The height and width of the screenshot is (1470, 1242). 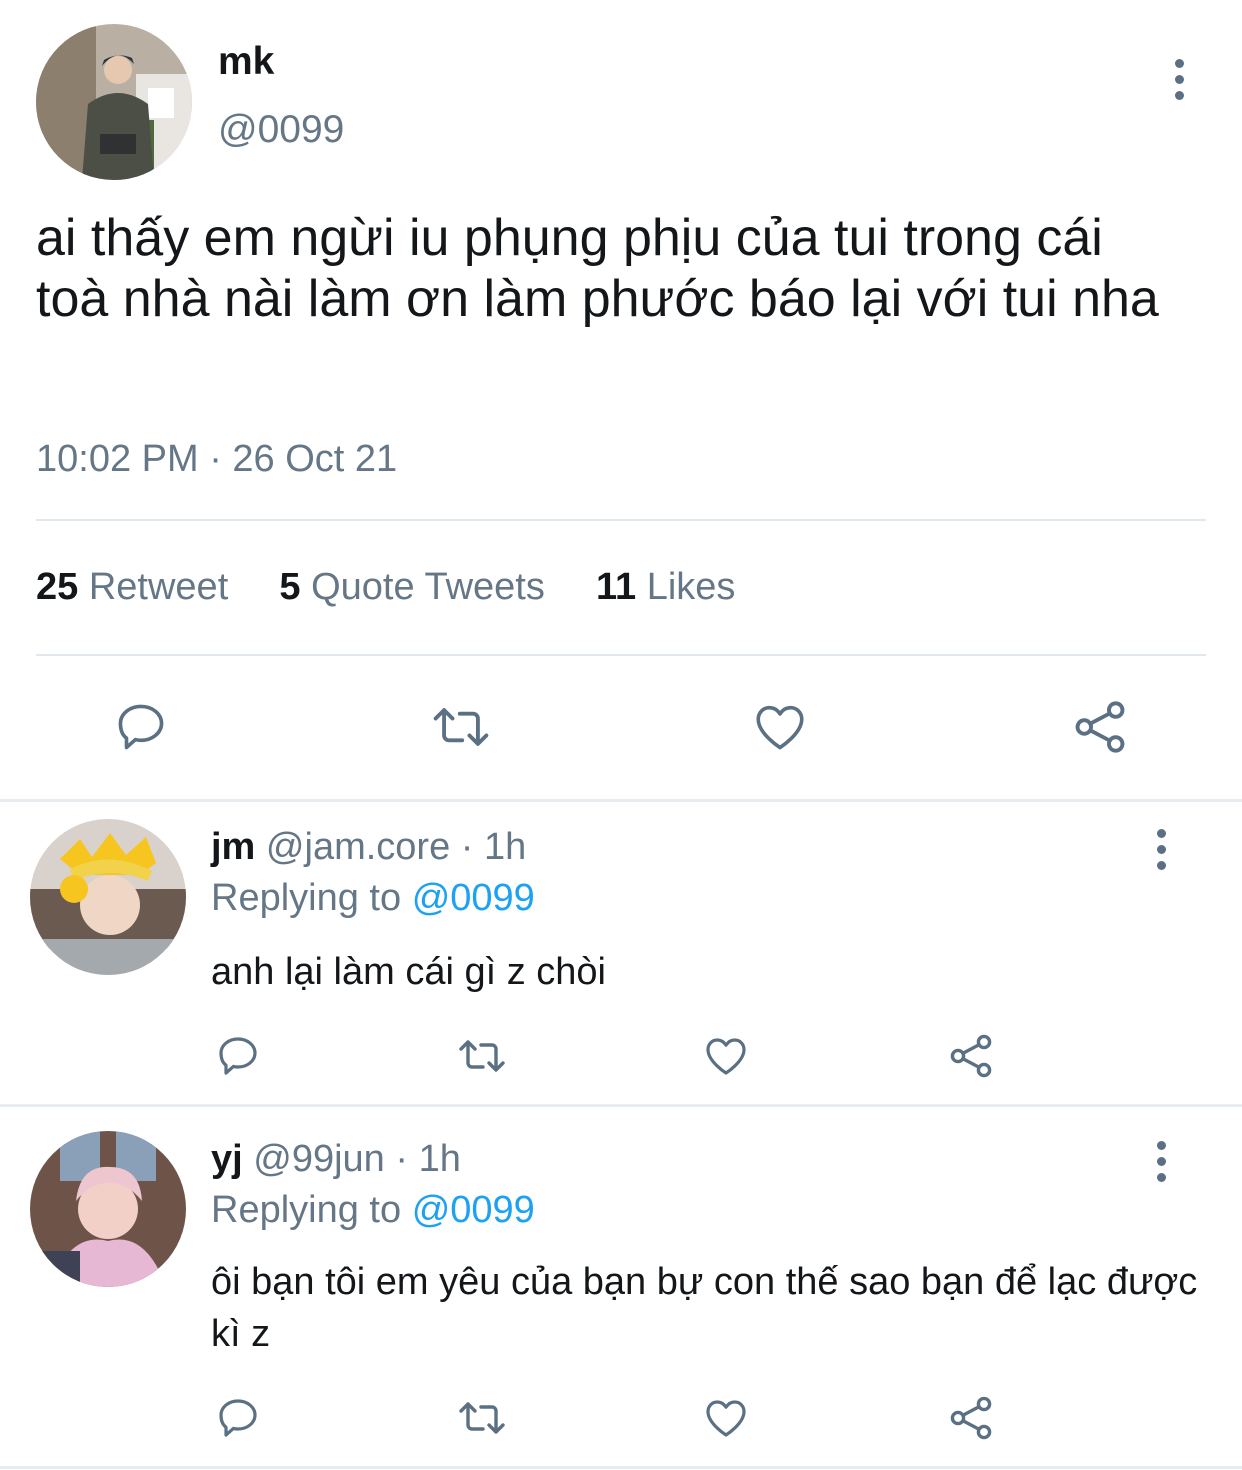 What do you see at coordinates (408, 972) in the screenshot?
I see `reply-text: anh lại làm cái gì z chòi` at bounding box center [408, 972].